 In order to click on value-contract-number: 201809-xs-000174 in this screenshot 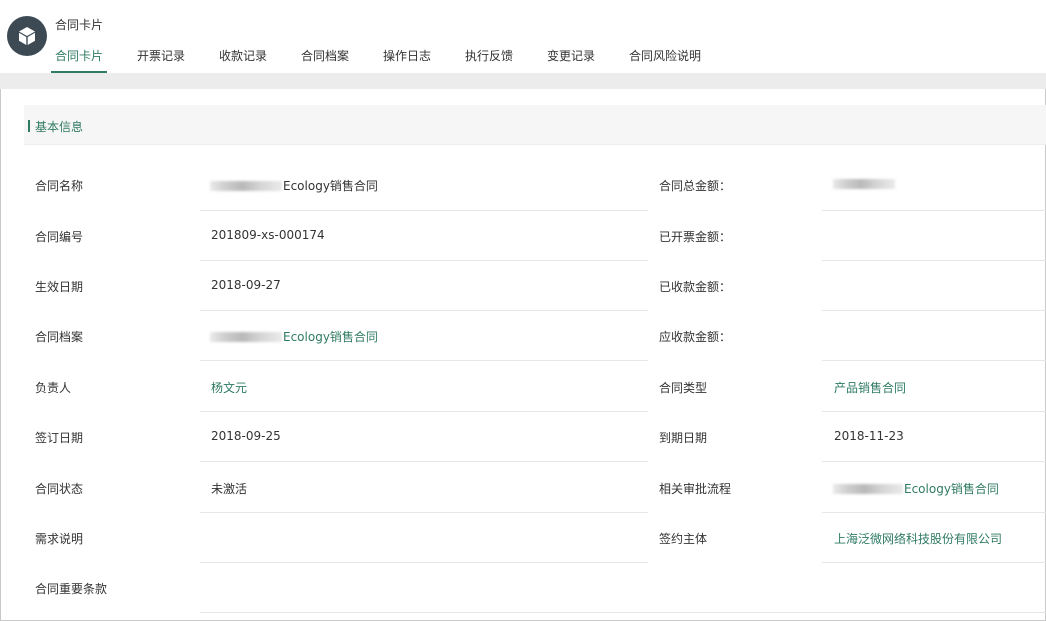, I will do `click(268, 235)`.